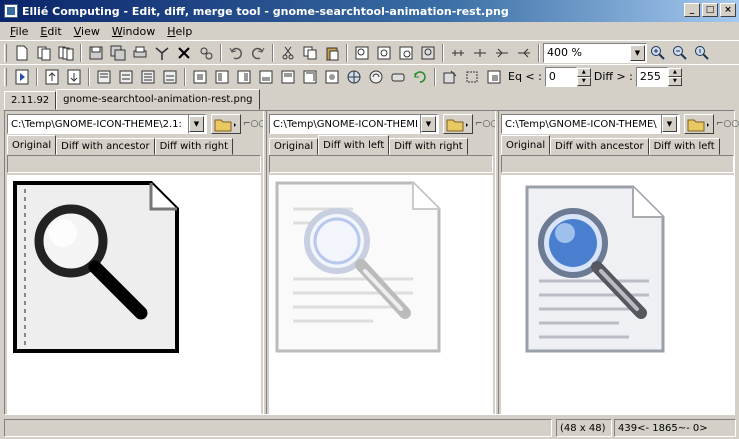 The width and height of the screenshot is (739, 439). Describe the element at coordinates (310, 76) in the screenshot. I see `block-6-icon` at that location.